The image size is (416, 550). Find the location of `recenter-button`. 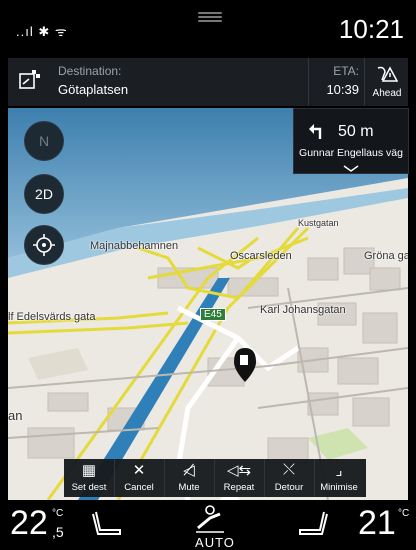

recenter-button is located at coordinates (44, 245).